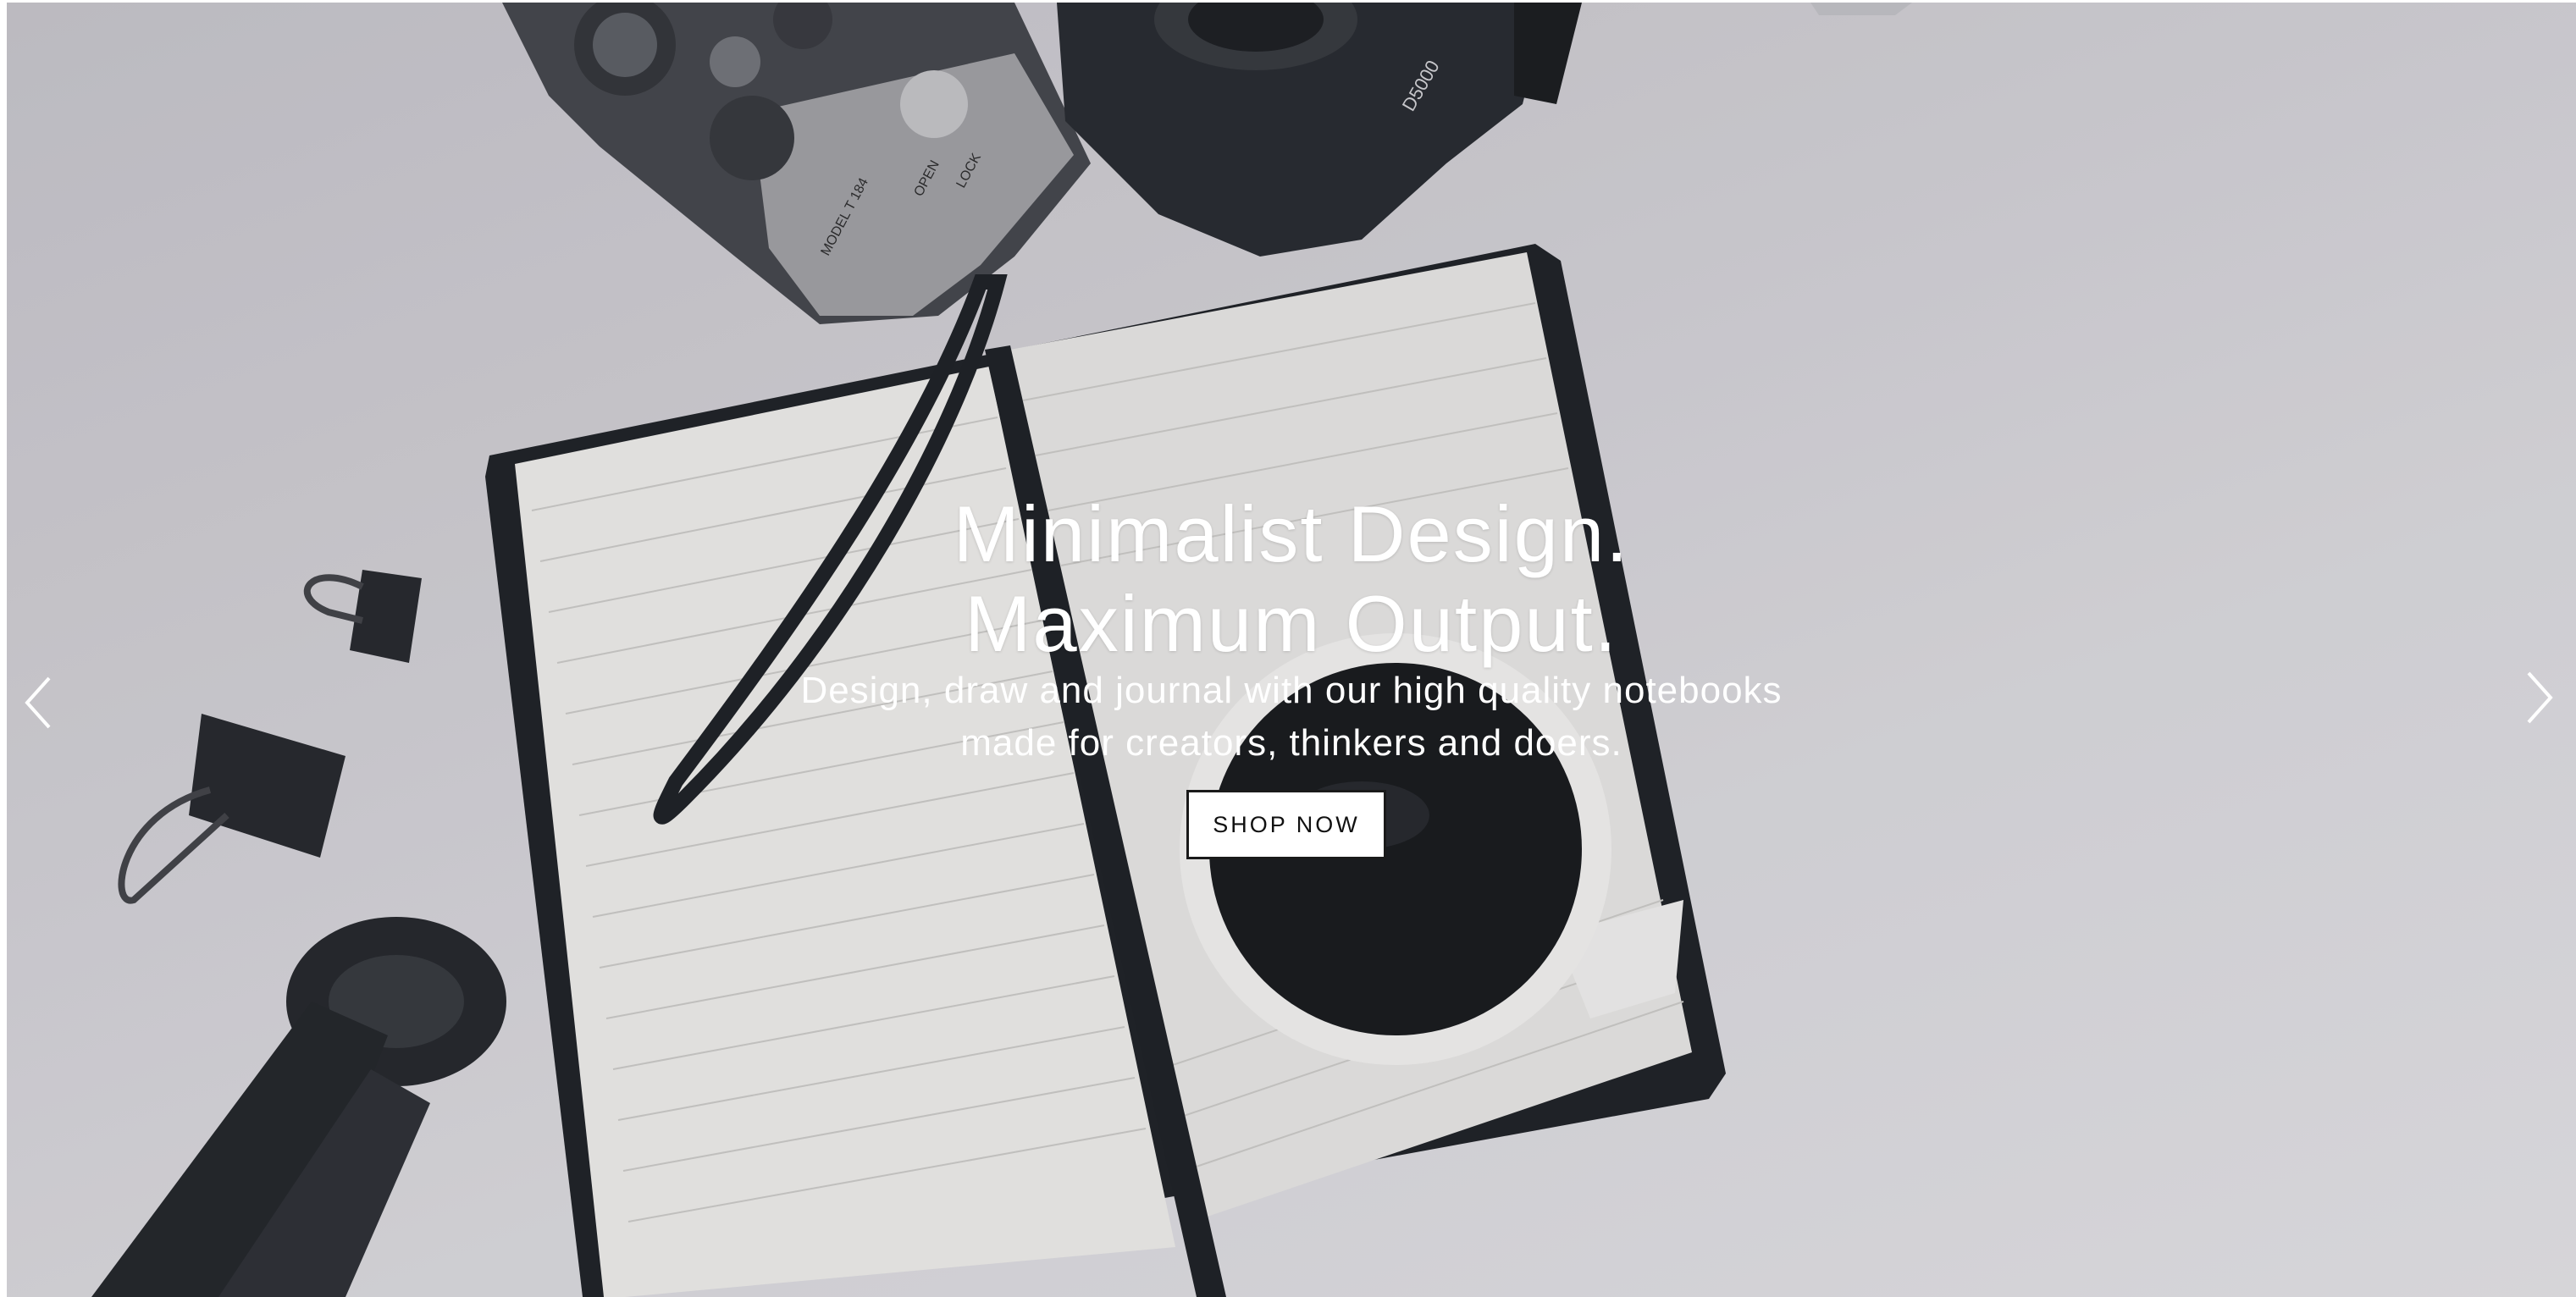  I want to click on shop-now-button: SHOP NOW, so click(1286, 825).